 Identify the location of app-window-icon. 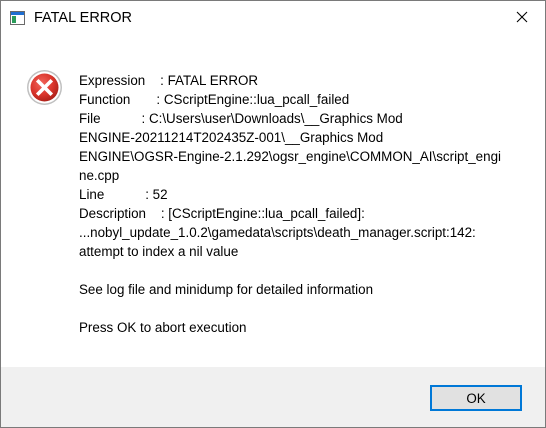
(17, 18).